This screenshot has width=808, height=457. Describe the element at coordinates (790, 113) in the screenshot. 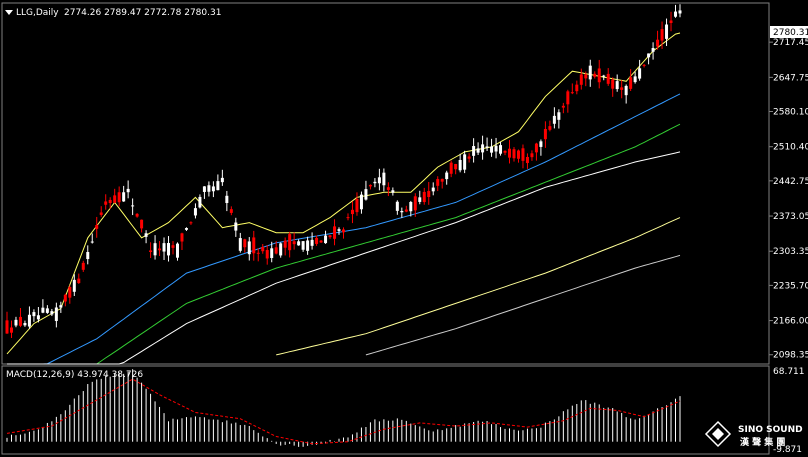

I see `price-tick-label: 2580.10` at that location.